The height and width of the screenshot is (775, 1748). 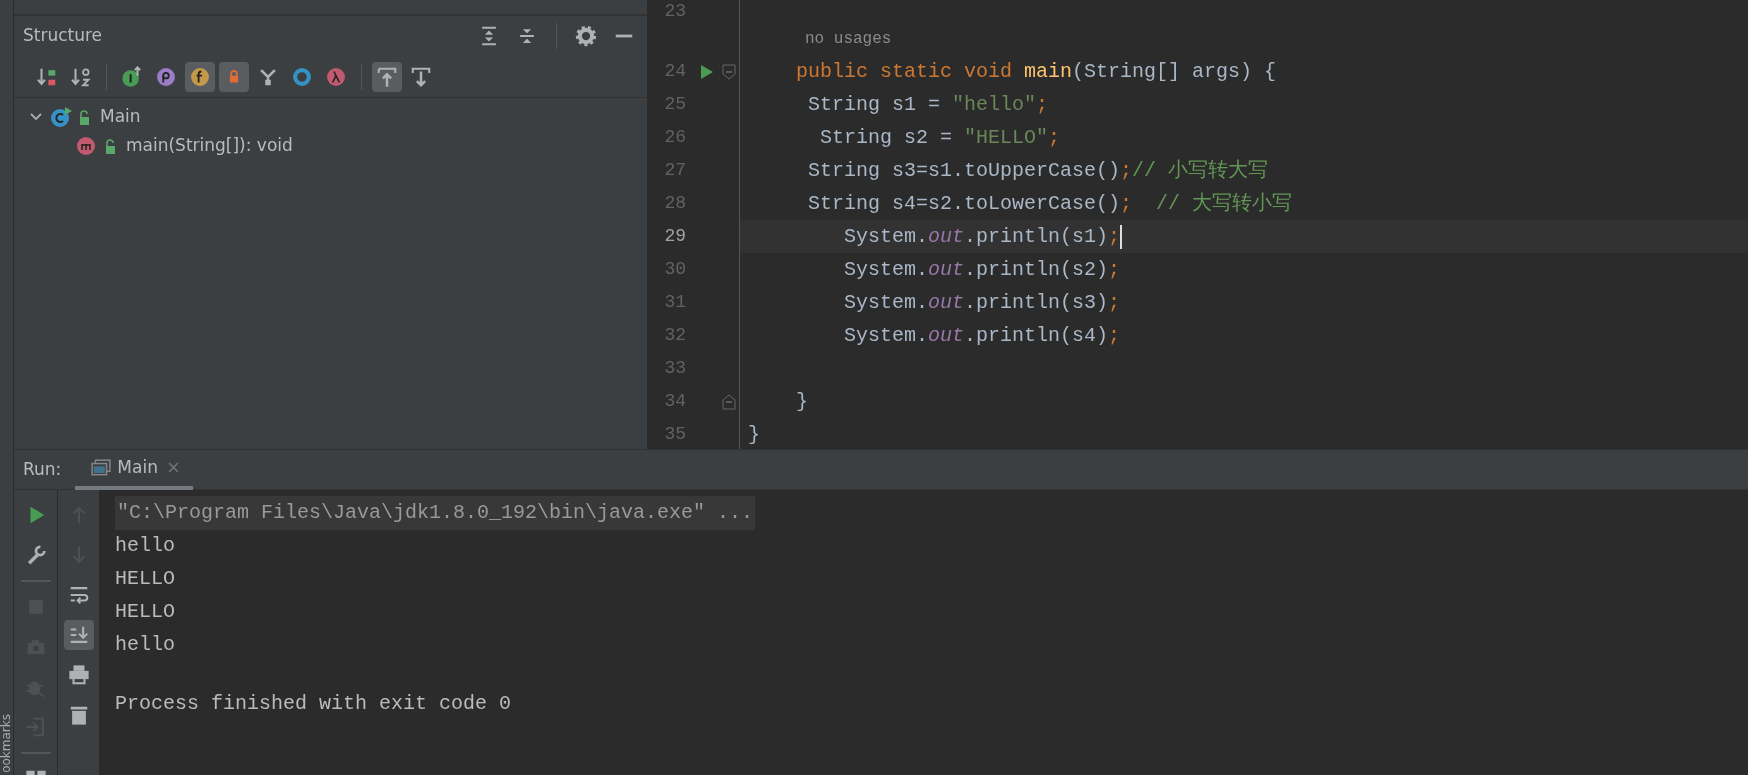 I want to click on tree-item: main(String[]): void, so click(x=209, y=145).